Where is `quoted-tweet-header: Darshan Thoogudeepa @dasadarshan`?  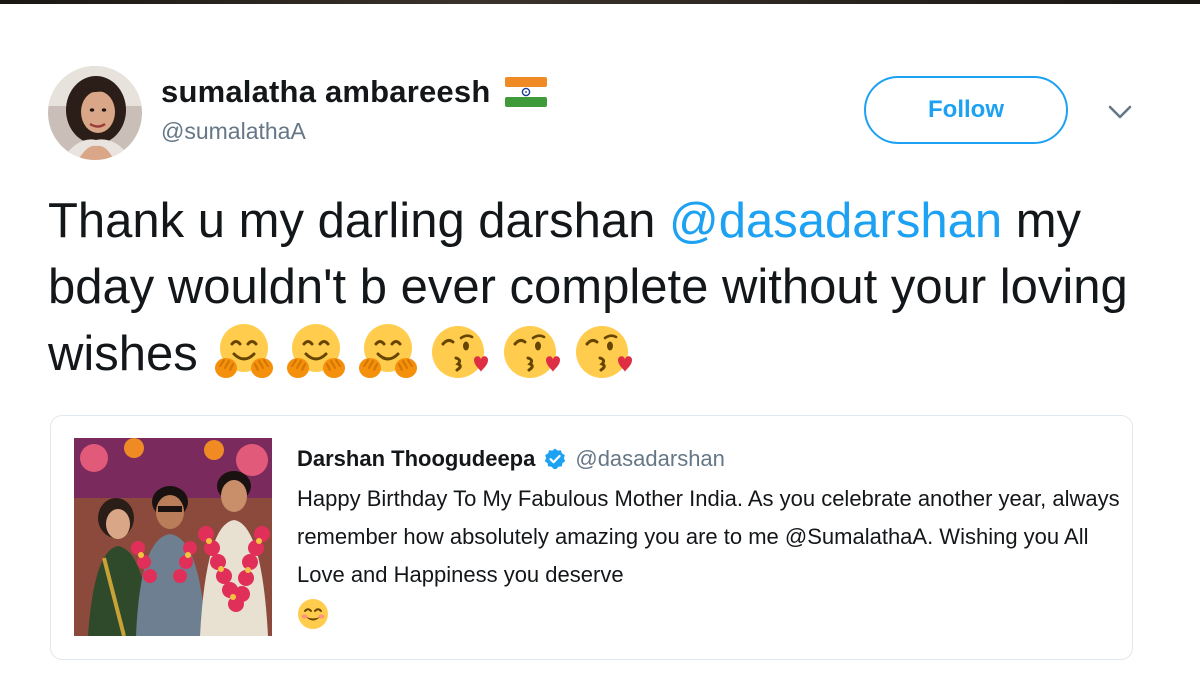 quoted-tweet-header: Darshan Thoogudeepa @dasadarshan is located at coordinates (511, 459).